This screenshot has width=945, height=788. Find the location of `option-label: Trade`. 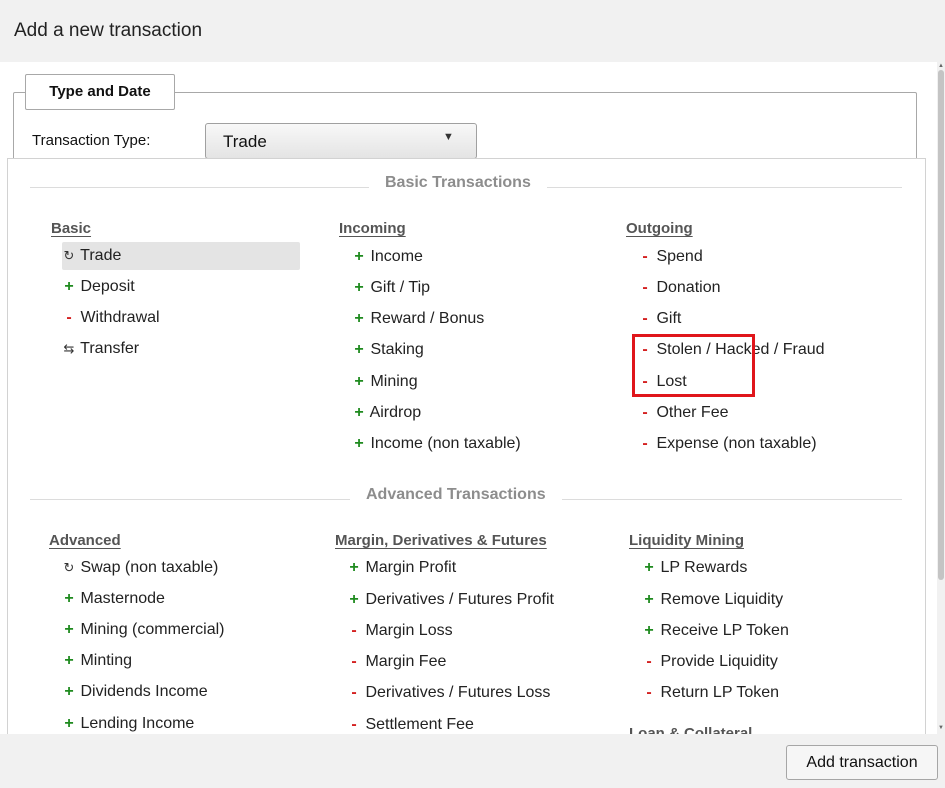

option-label: Trade is located at coordinates (101, 255).